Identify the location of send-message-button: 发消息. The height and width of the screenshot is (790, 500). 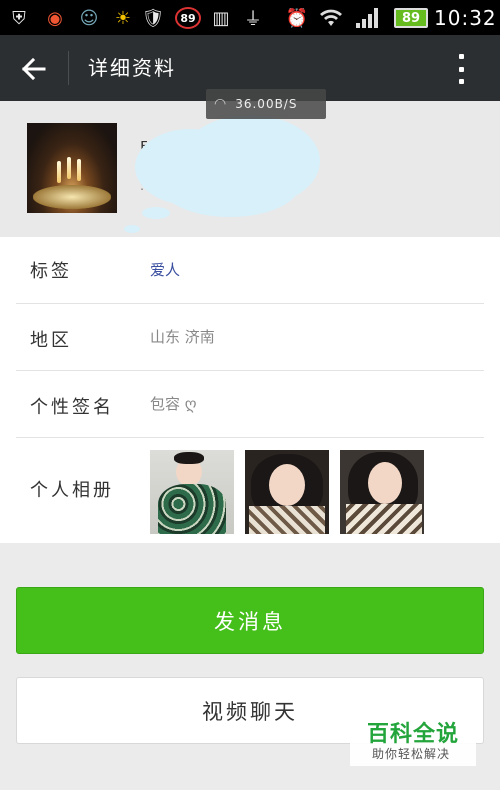
(250, 620).